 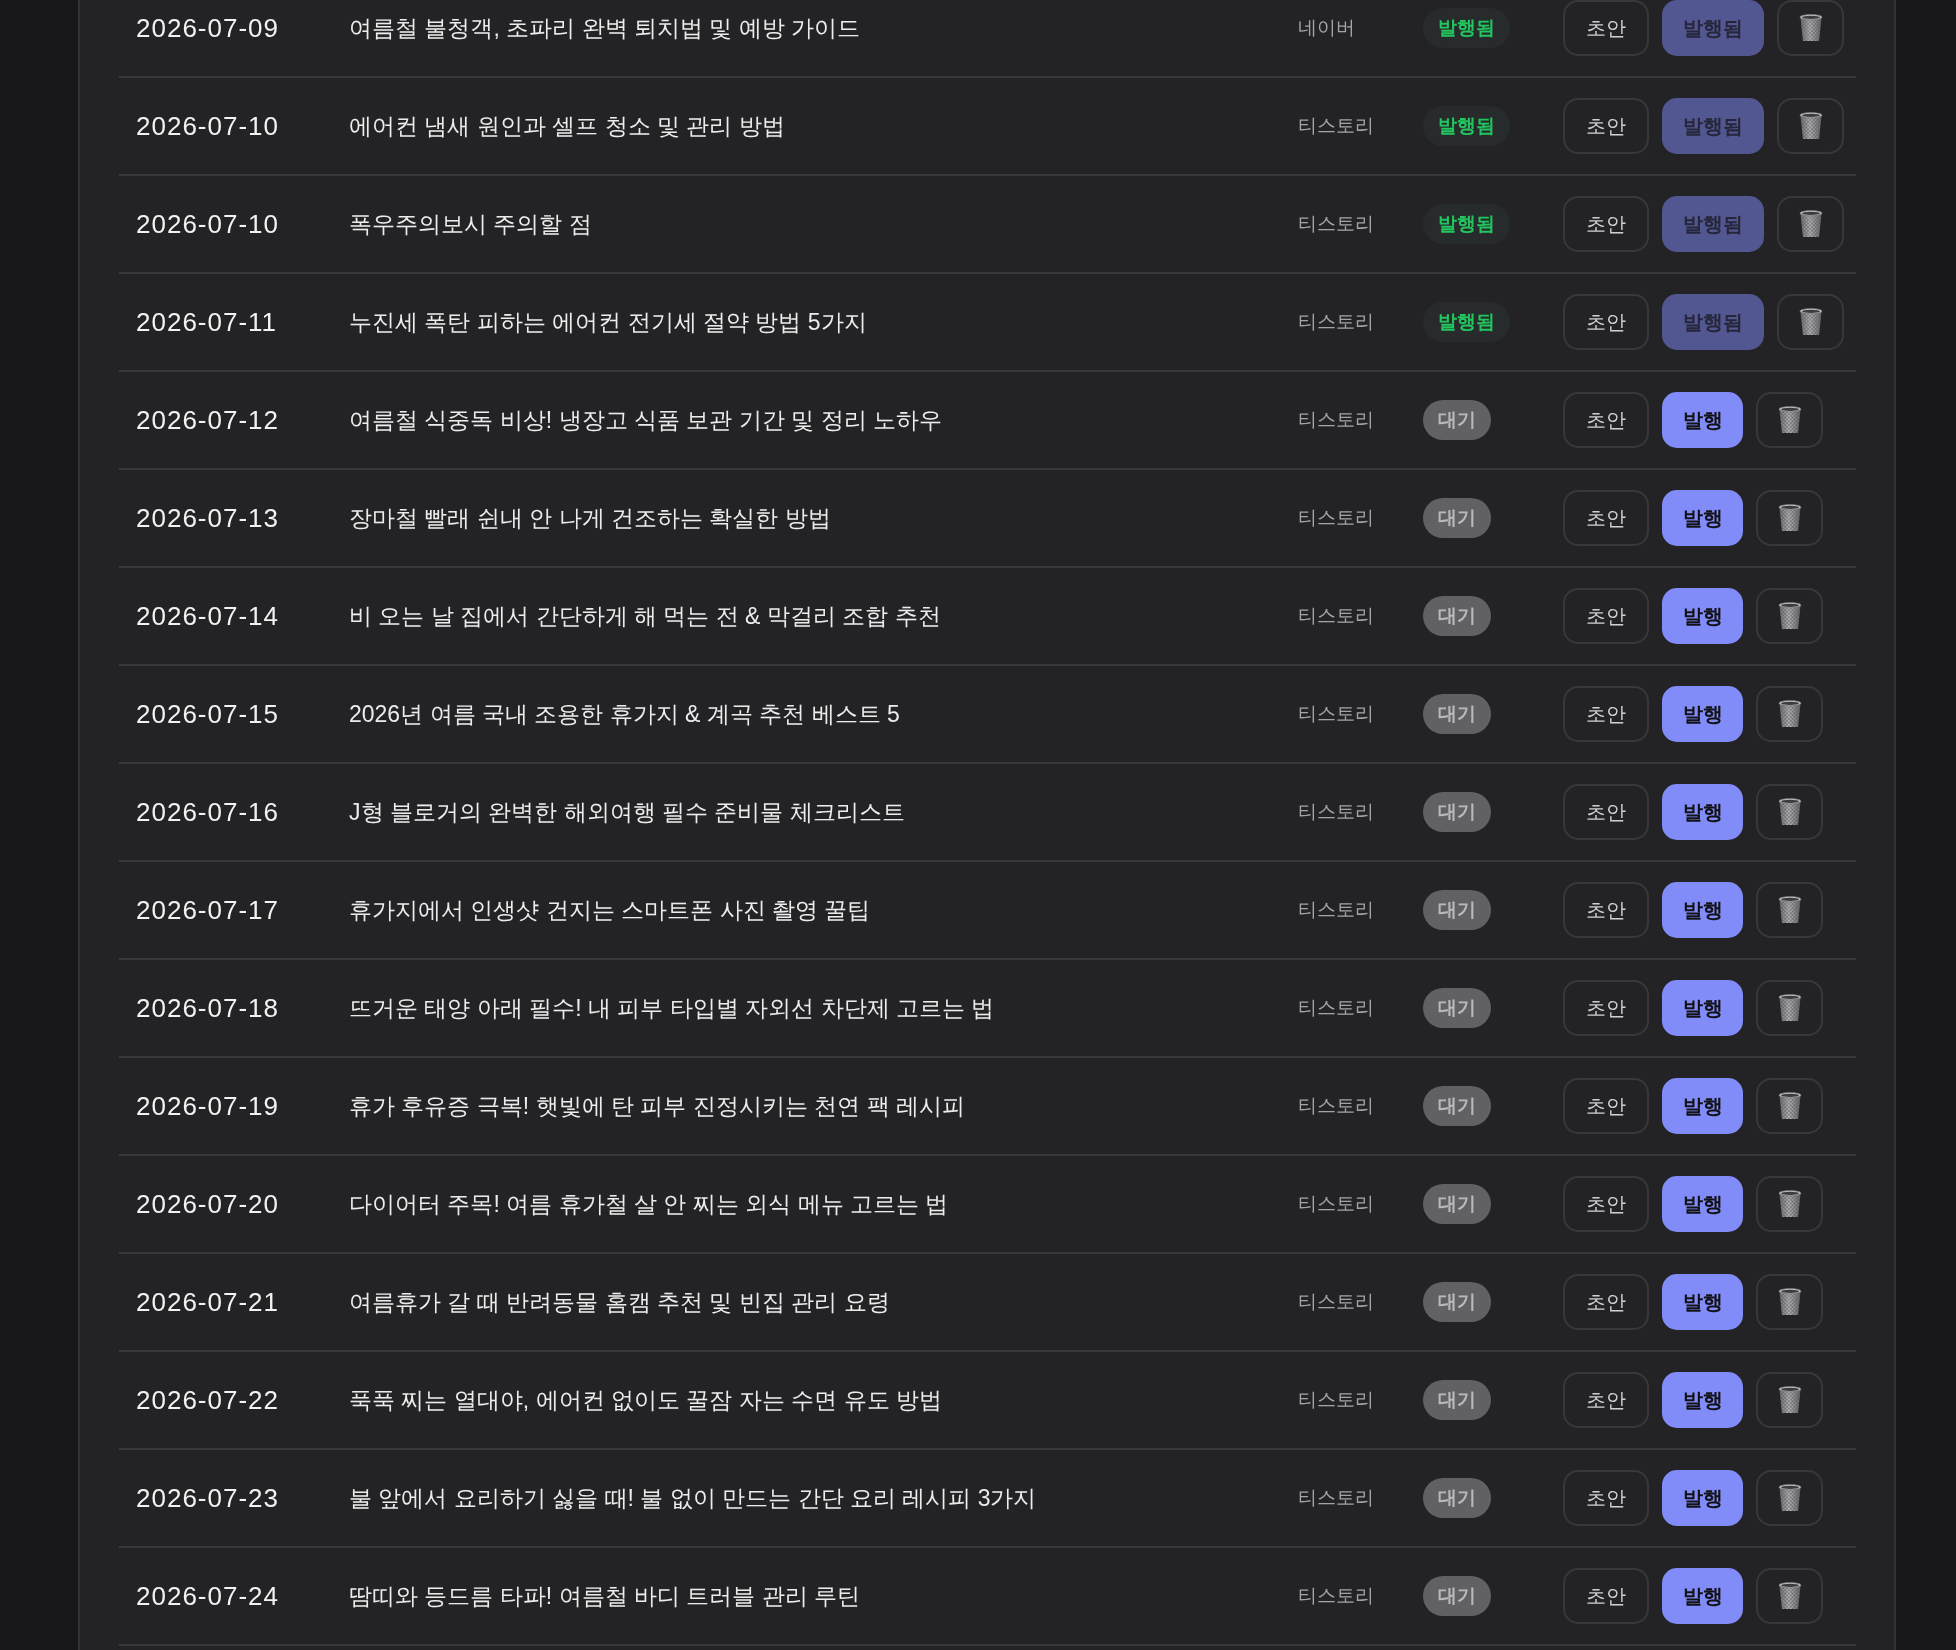 I want to click on post-title: 2026년 여름 국내 조용한 휴가지 & 계곡 추천 베스트 5, so click(x=625, y=714).